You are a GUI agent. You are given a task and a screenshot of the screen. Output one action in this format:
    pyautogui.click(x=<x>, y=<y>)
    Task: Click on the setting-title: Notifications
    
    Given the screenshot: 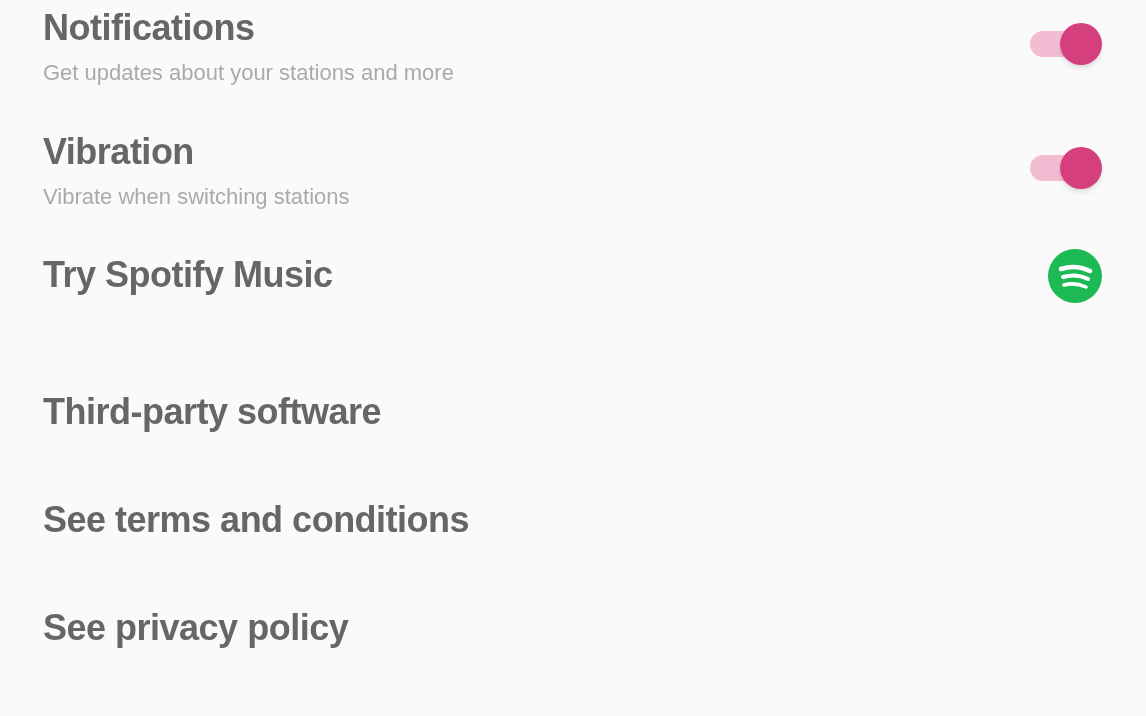 What is the action you would take?
    pyautogui.click(x=149, y=28)
    